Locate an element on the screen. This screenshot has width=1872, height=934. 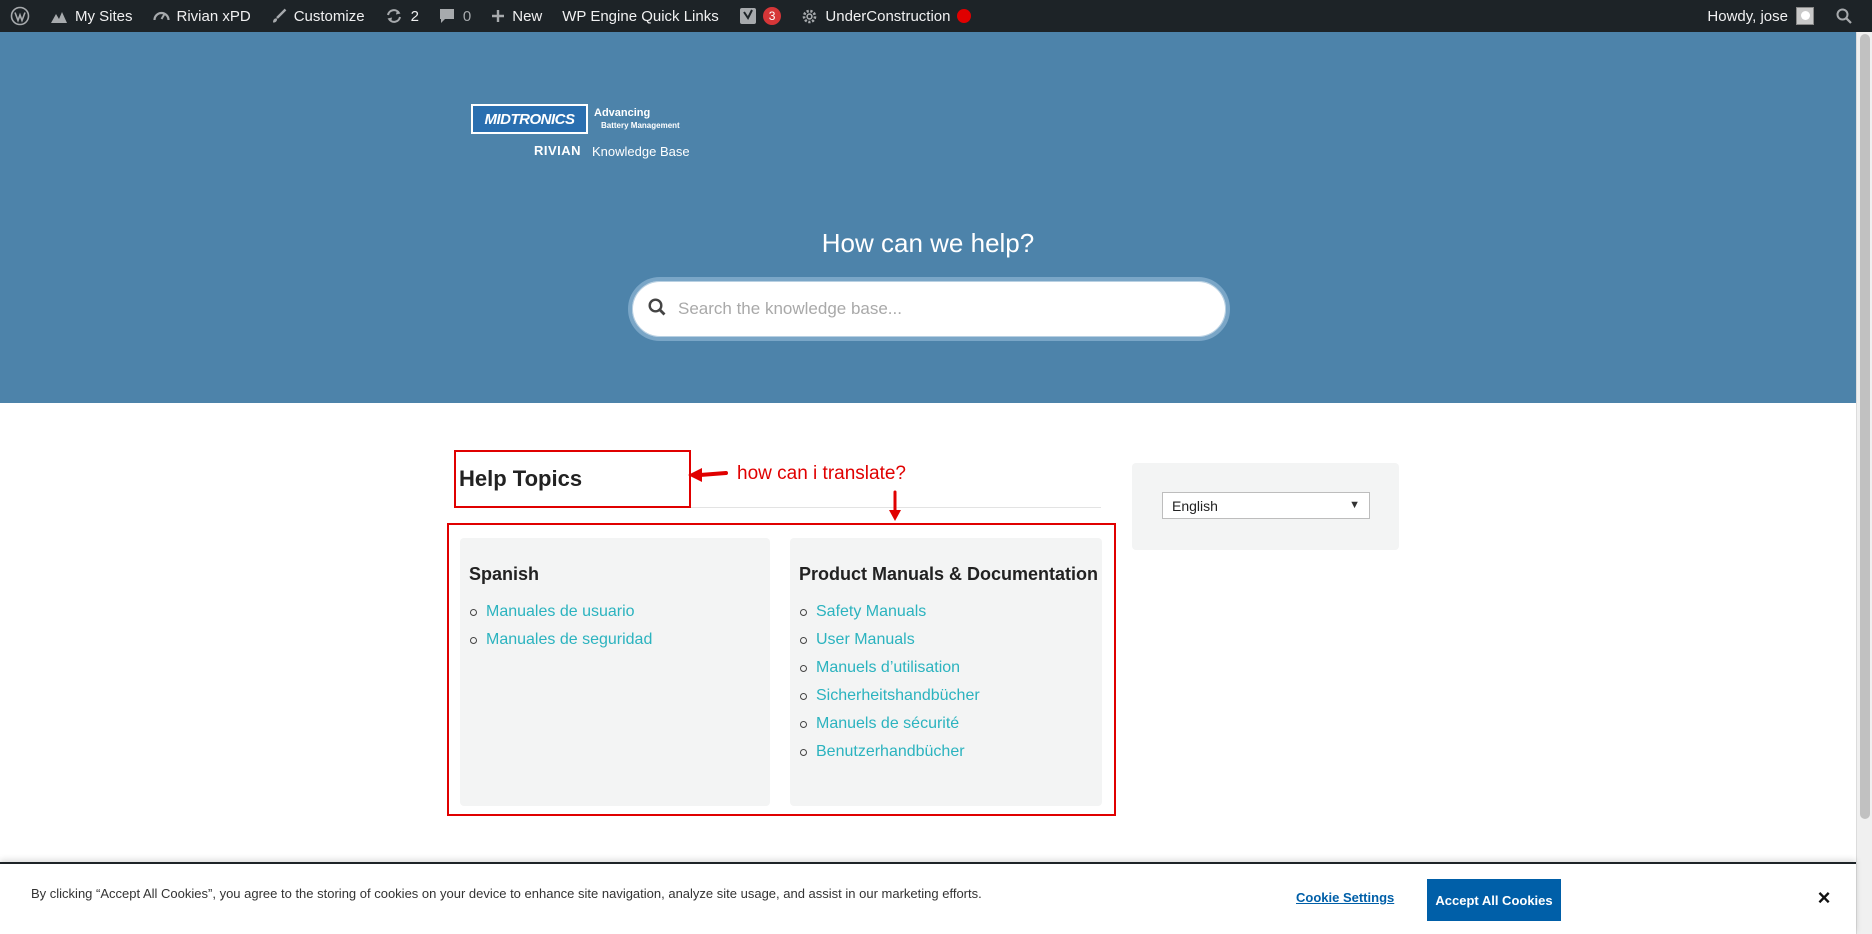
search-input is located at coordinates (926, 309).